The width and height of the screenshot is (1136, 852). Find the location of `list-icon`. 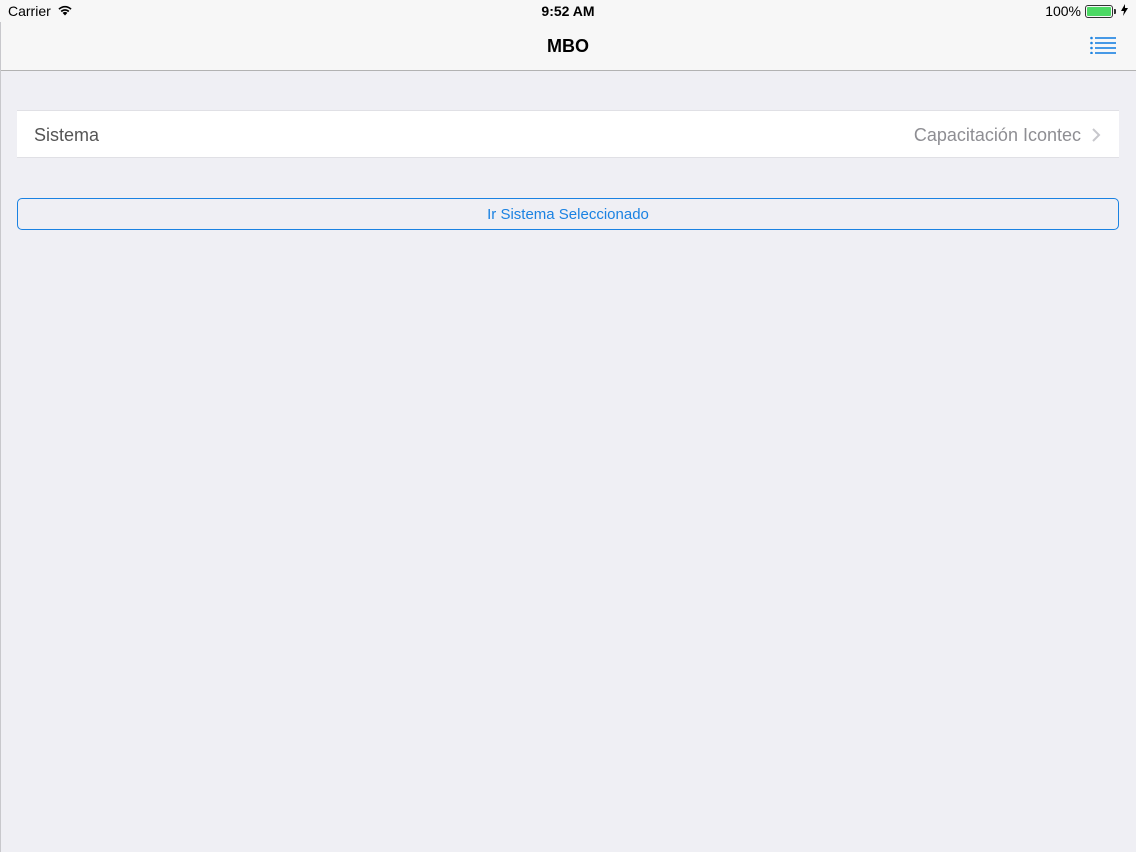

list-icon is located at coordinates (1103, 47).